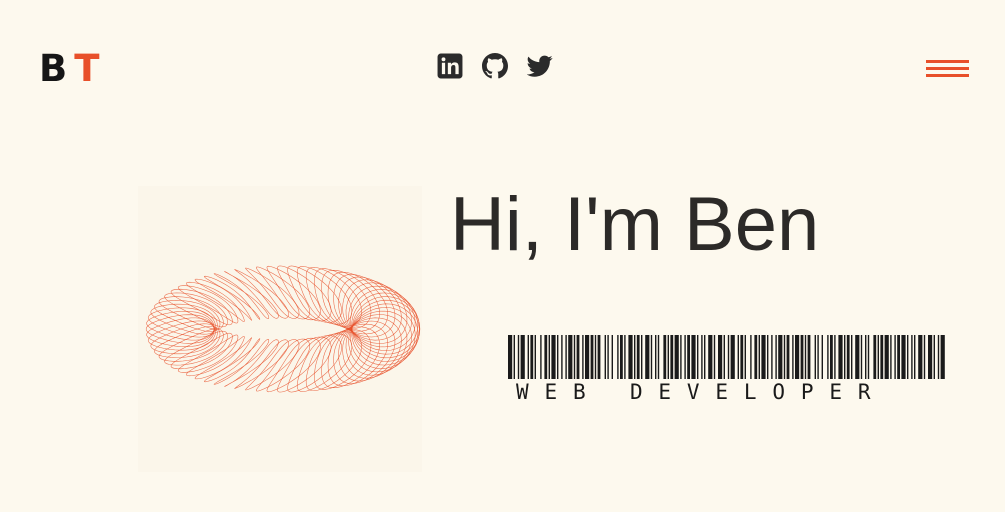  What do you see at coordinates (540, 66) in the screenshot?
I see `twitter-icon` at bounding box center [540, 66].